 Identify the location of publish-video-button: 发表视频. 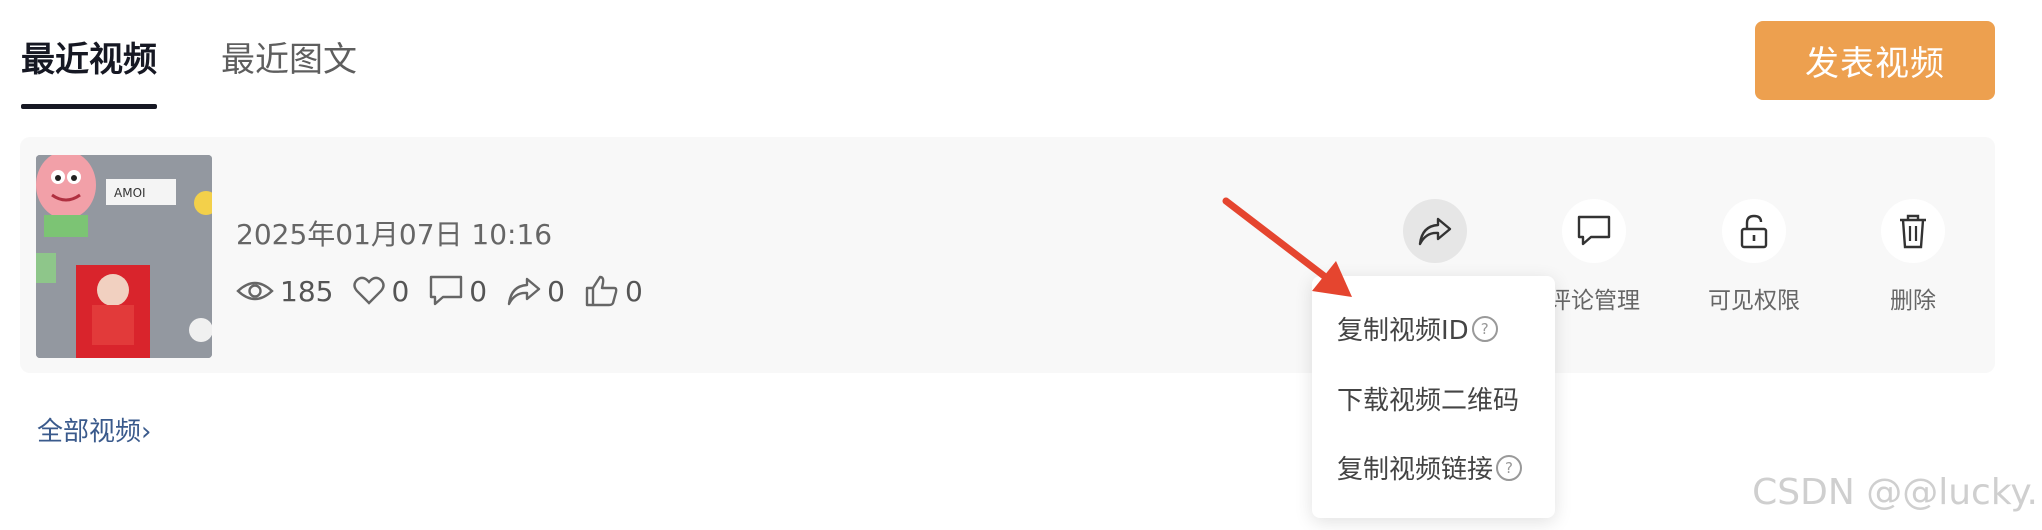
(1875, 60).